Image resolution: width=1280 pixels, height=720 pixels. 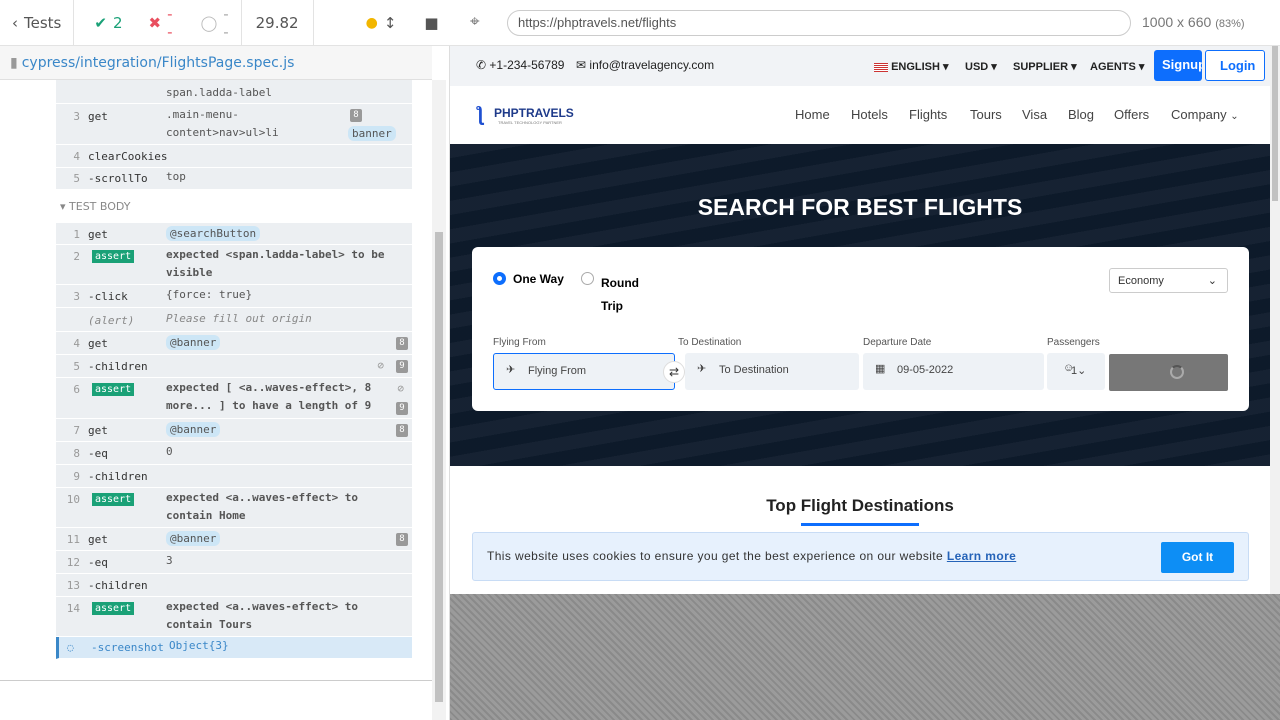 I want to click on pending-icon: ◯, so click(x=209, y=22).